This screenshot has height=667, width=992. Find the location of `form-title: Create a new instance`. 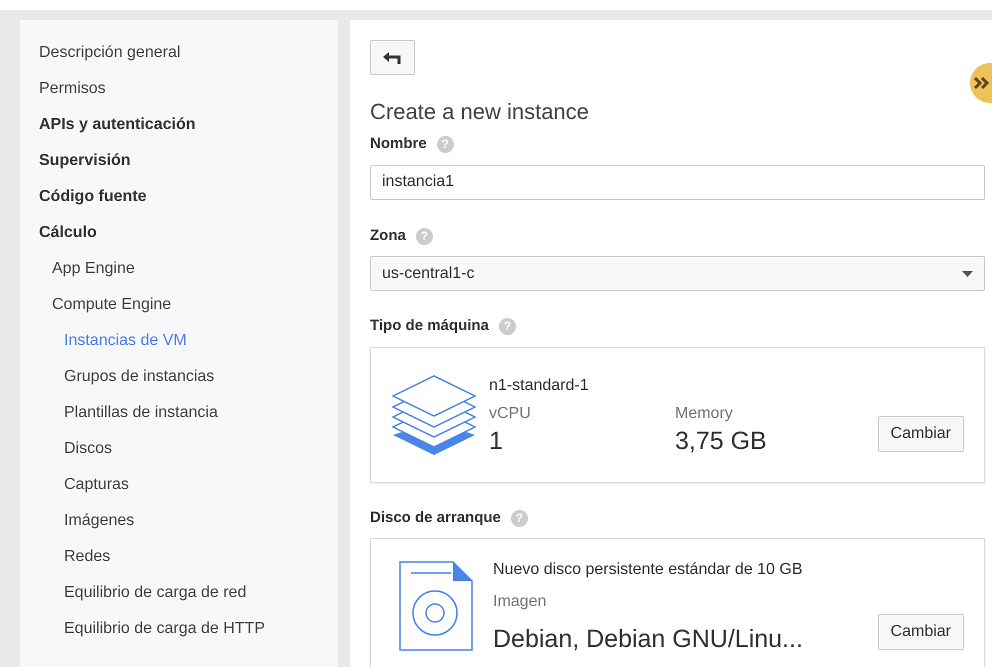

form-title: Create a new instance is located at coordinates (480, 112).